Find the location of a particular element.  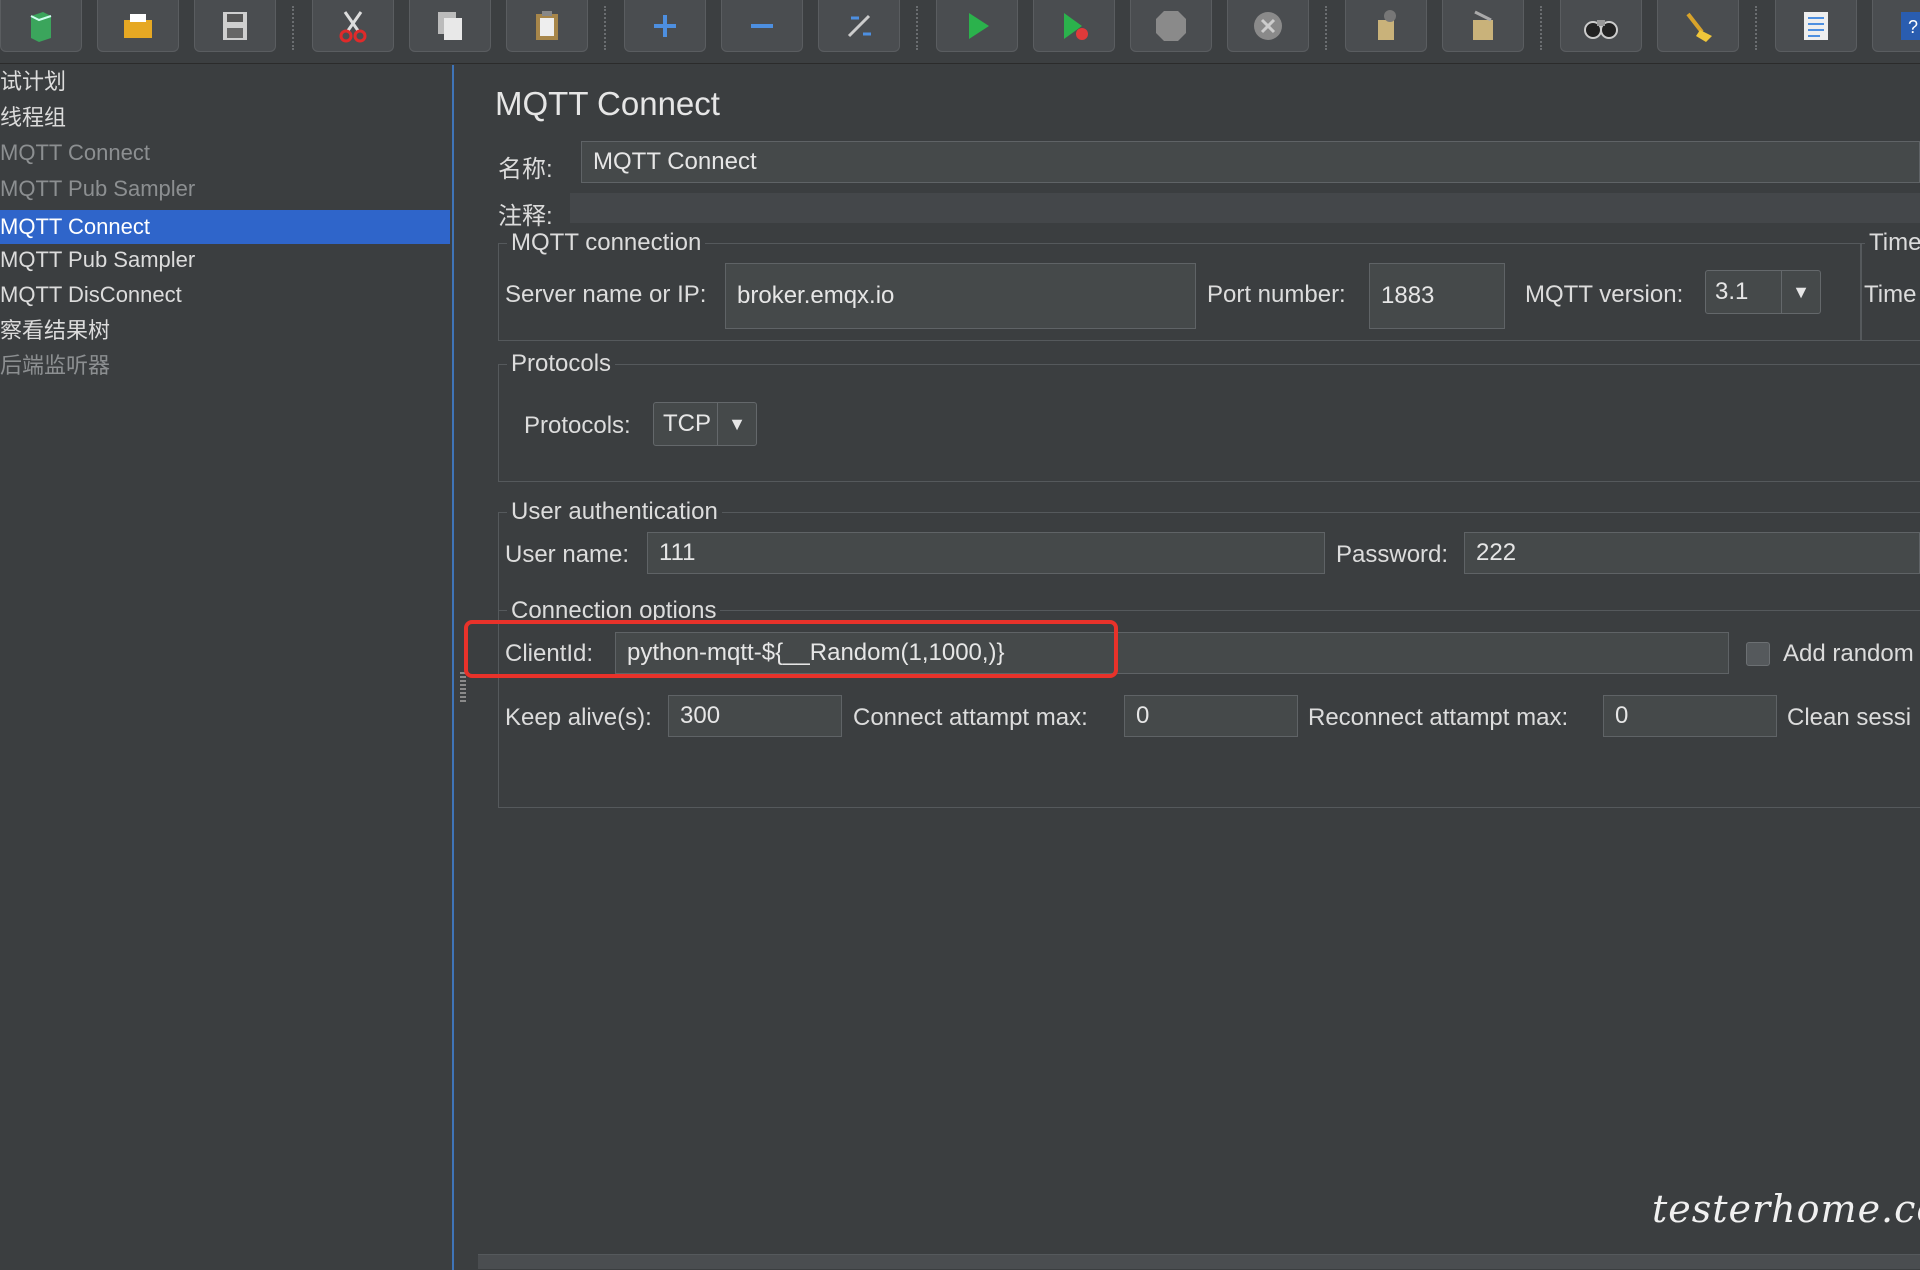

paste-button is located at coordinates (547, 26).